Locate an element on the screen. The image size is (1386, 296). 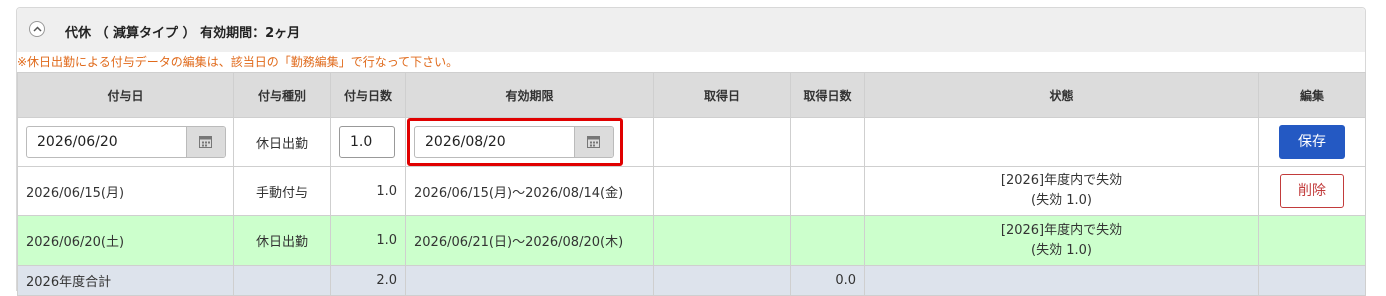
col-status: 状態 is located at coordinates (1061, 95).